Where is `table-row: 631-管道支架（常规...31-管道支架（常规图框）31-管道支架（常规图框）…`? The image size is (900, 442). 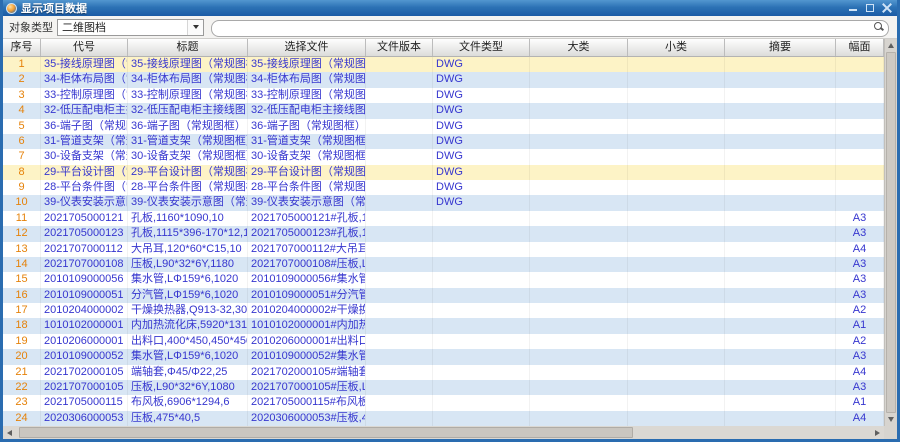
table-row: 631-管道支架（常规...31-管道支架（常规图框）31-管道支架（常规图框）… is located at coordinates (443, 141).